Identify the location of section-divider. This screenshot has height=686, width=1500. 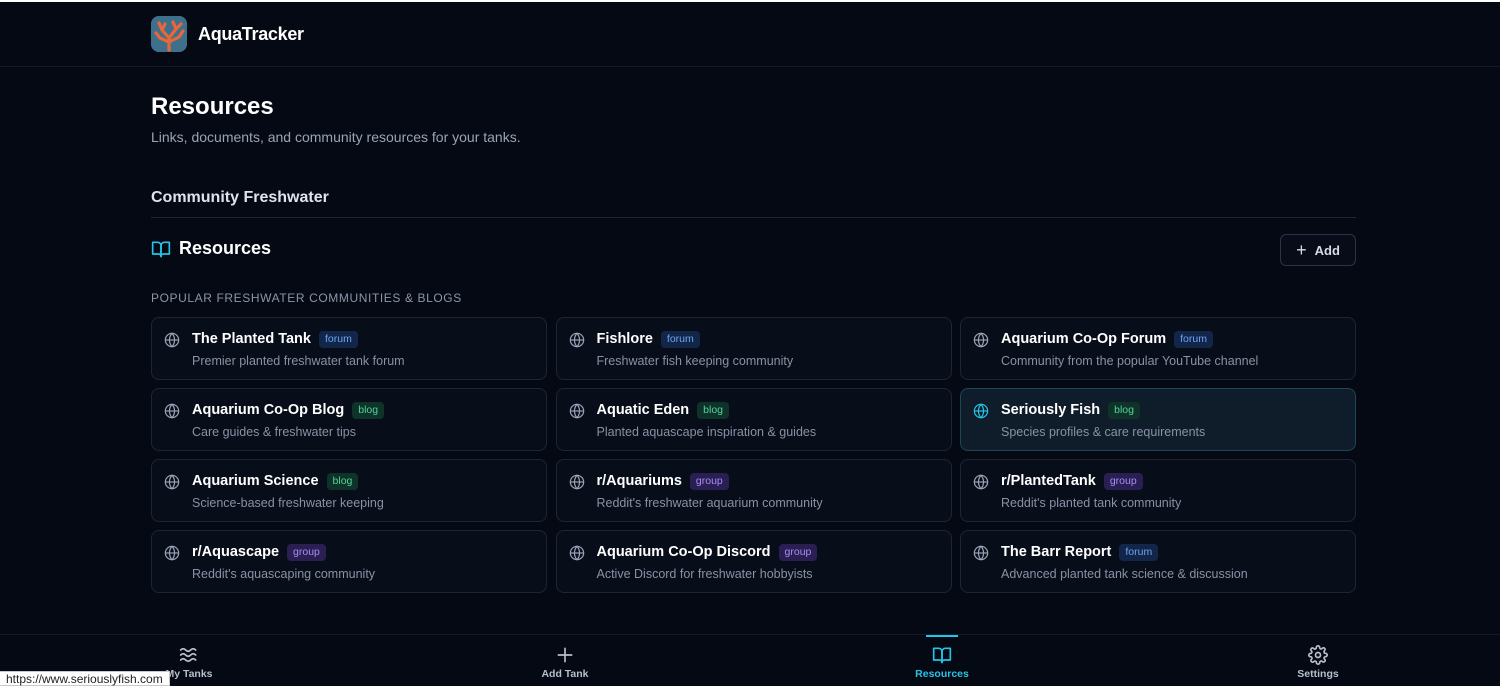
(753, 217).